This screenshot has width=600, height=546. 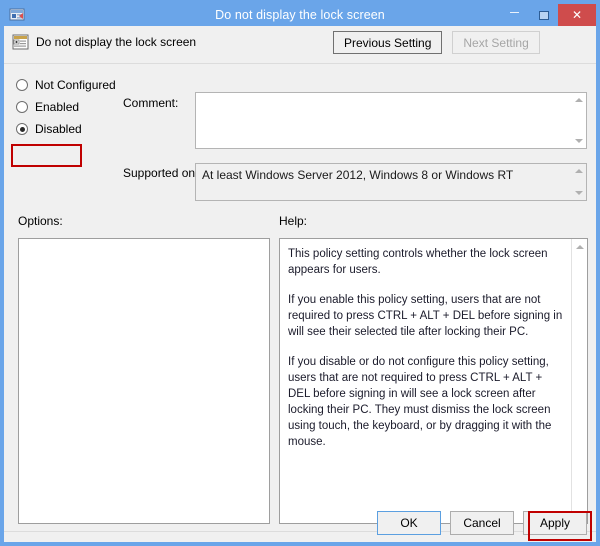 I want to click on comment-scrollbar, so click(x=578, y=120).